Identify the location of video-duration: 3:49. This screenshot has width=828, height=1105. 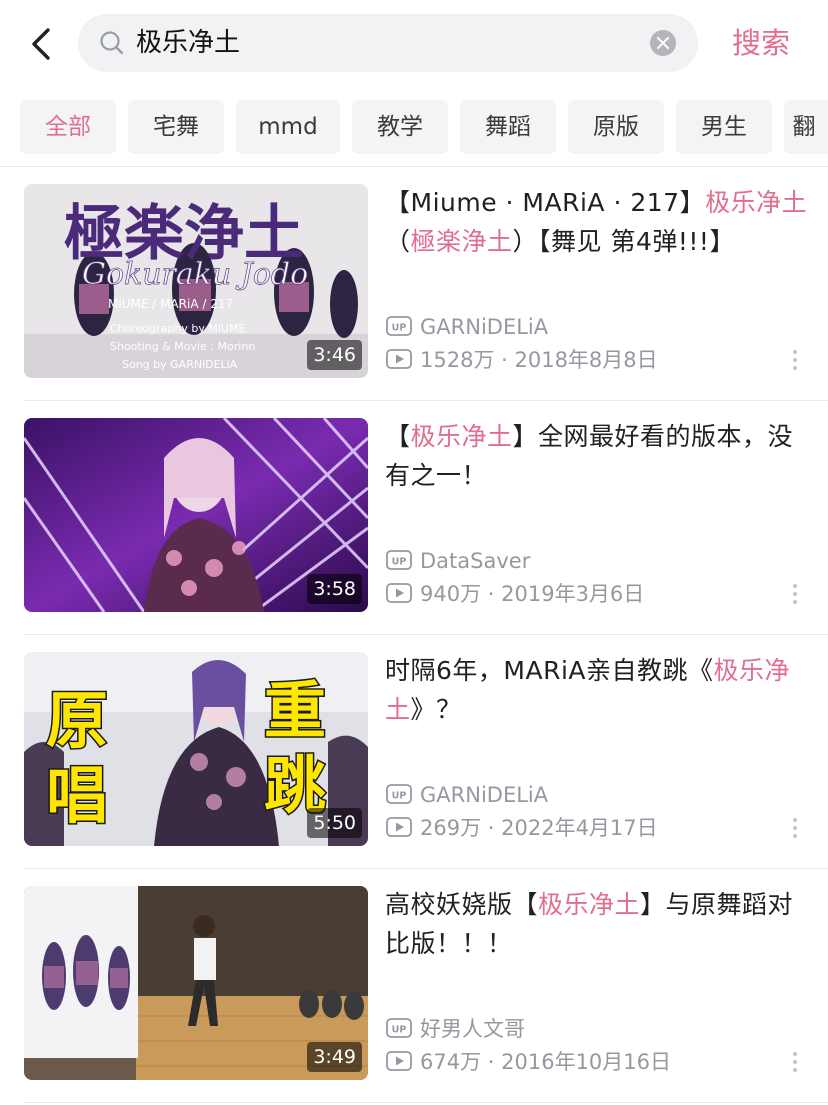
(334, 1057).